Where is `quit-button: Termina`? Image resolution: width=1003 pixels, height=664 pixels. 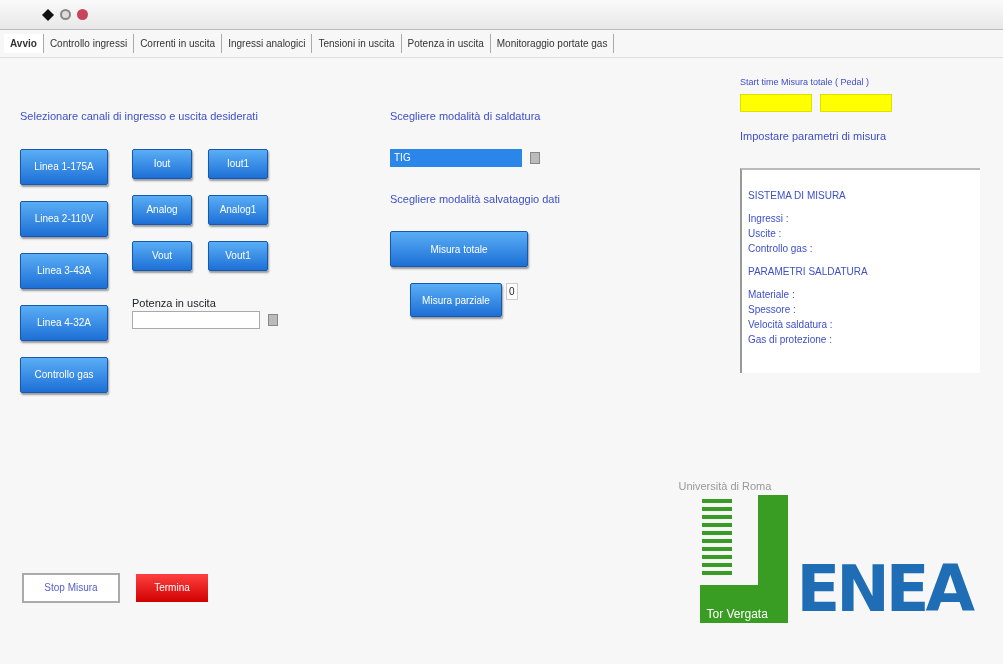
quit-button: Termina is located at coordinates (172, 587).